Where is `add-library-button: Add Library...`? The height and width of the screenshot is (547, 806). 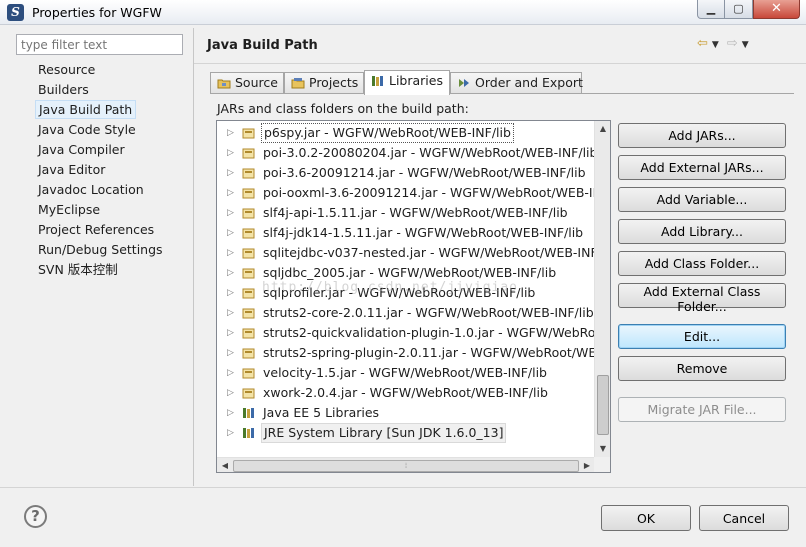 add-library-button: Add Library... is located at coordinates (702, 231).